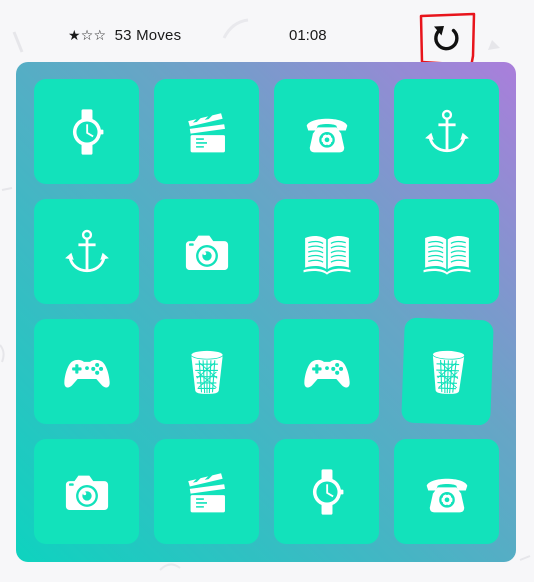 The image size is (534, 582). Describe the element at coordinates (159, 35) in the screenshot. I see `moves-label: Moves` at that location.